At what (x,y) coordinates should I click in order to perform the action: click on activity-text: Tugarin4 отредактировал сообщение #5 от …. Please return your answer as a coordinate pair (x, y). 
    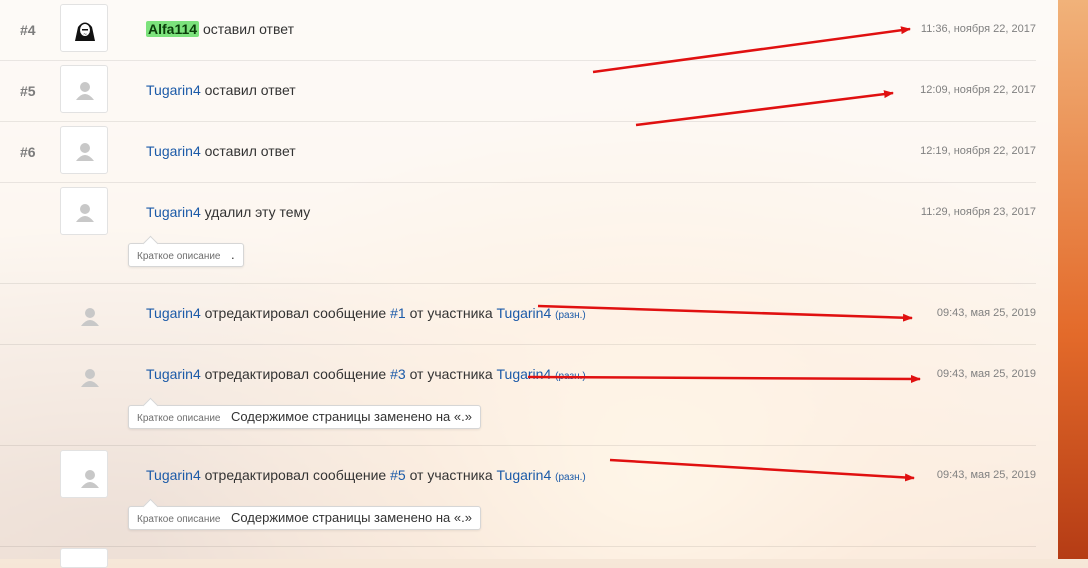
    Looking at the image, I should click on (366, 475).